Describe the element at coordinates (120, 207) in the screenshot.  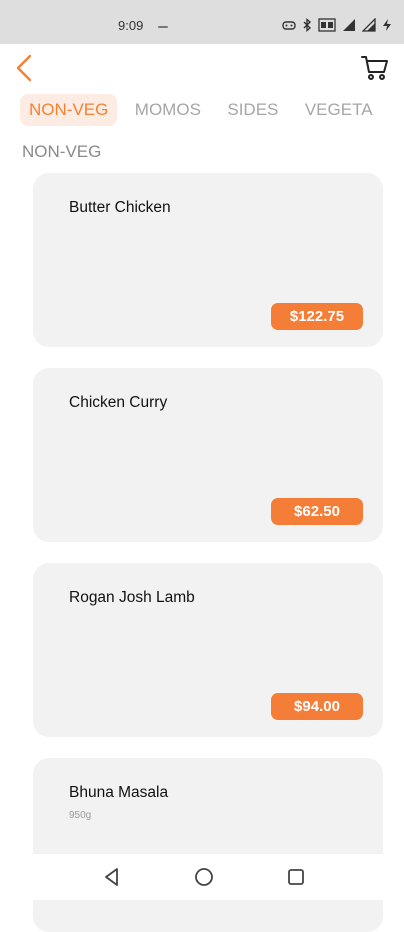
I see `item-name: Butter Chicken` at that location.